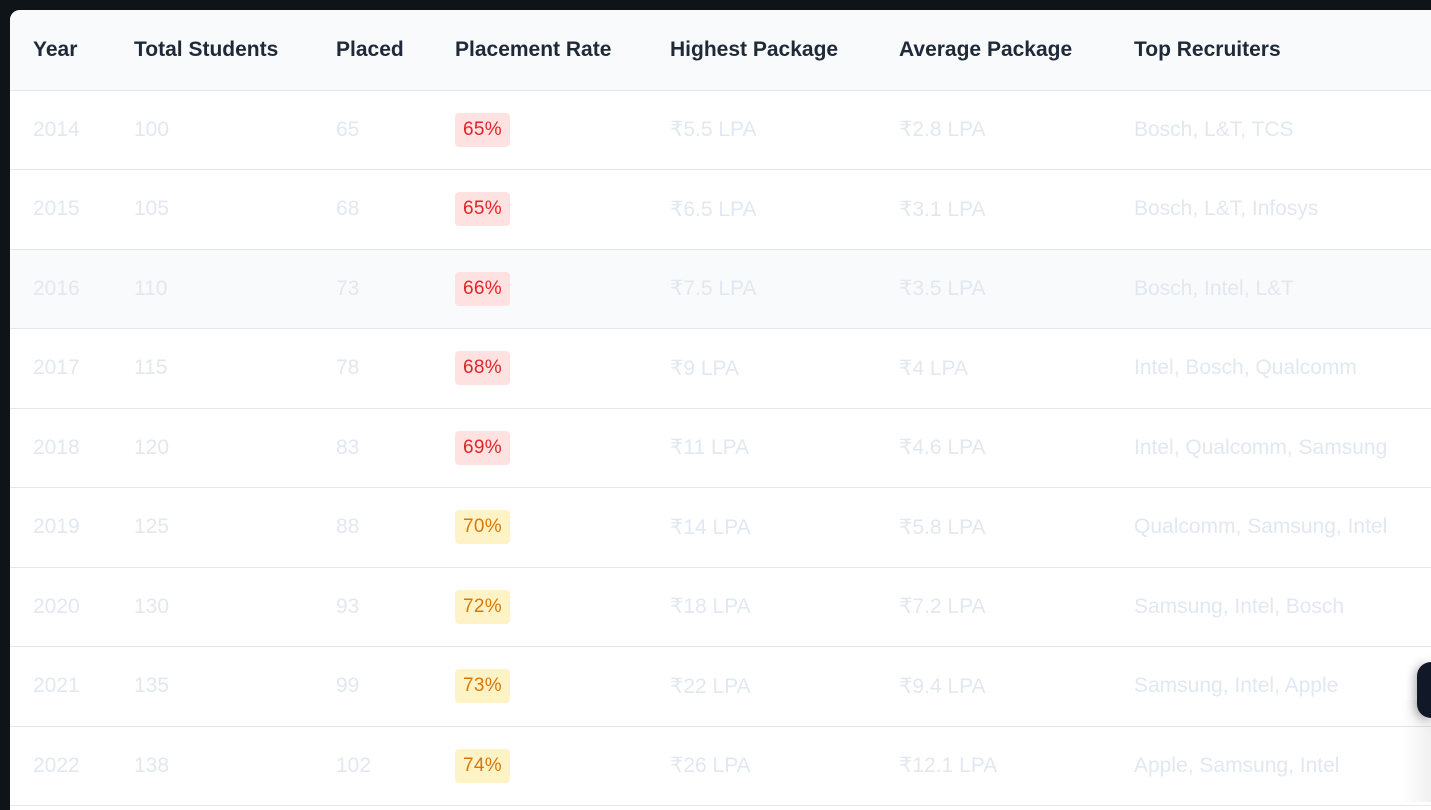 The image size is (1431, 810). What do you see at coordinates (993, 50) in the screenshot?
I see `column-header-average-package: Average Package` at bounding box center [993, 50].